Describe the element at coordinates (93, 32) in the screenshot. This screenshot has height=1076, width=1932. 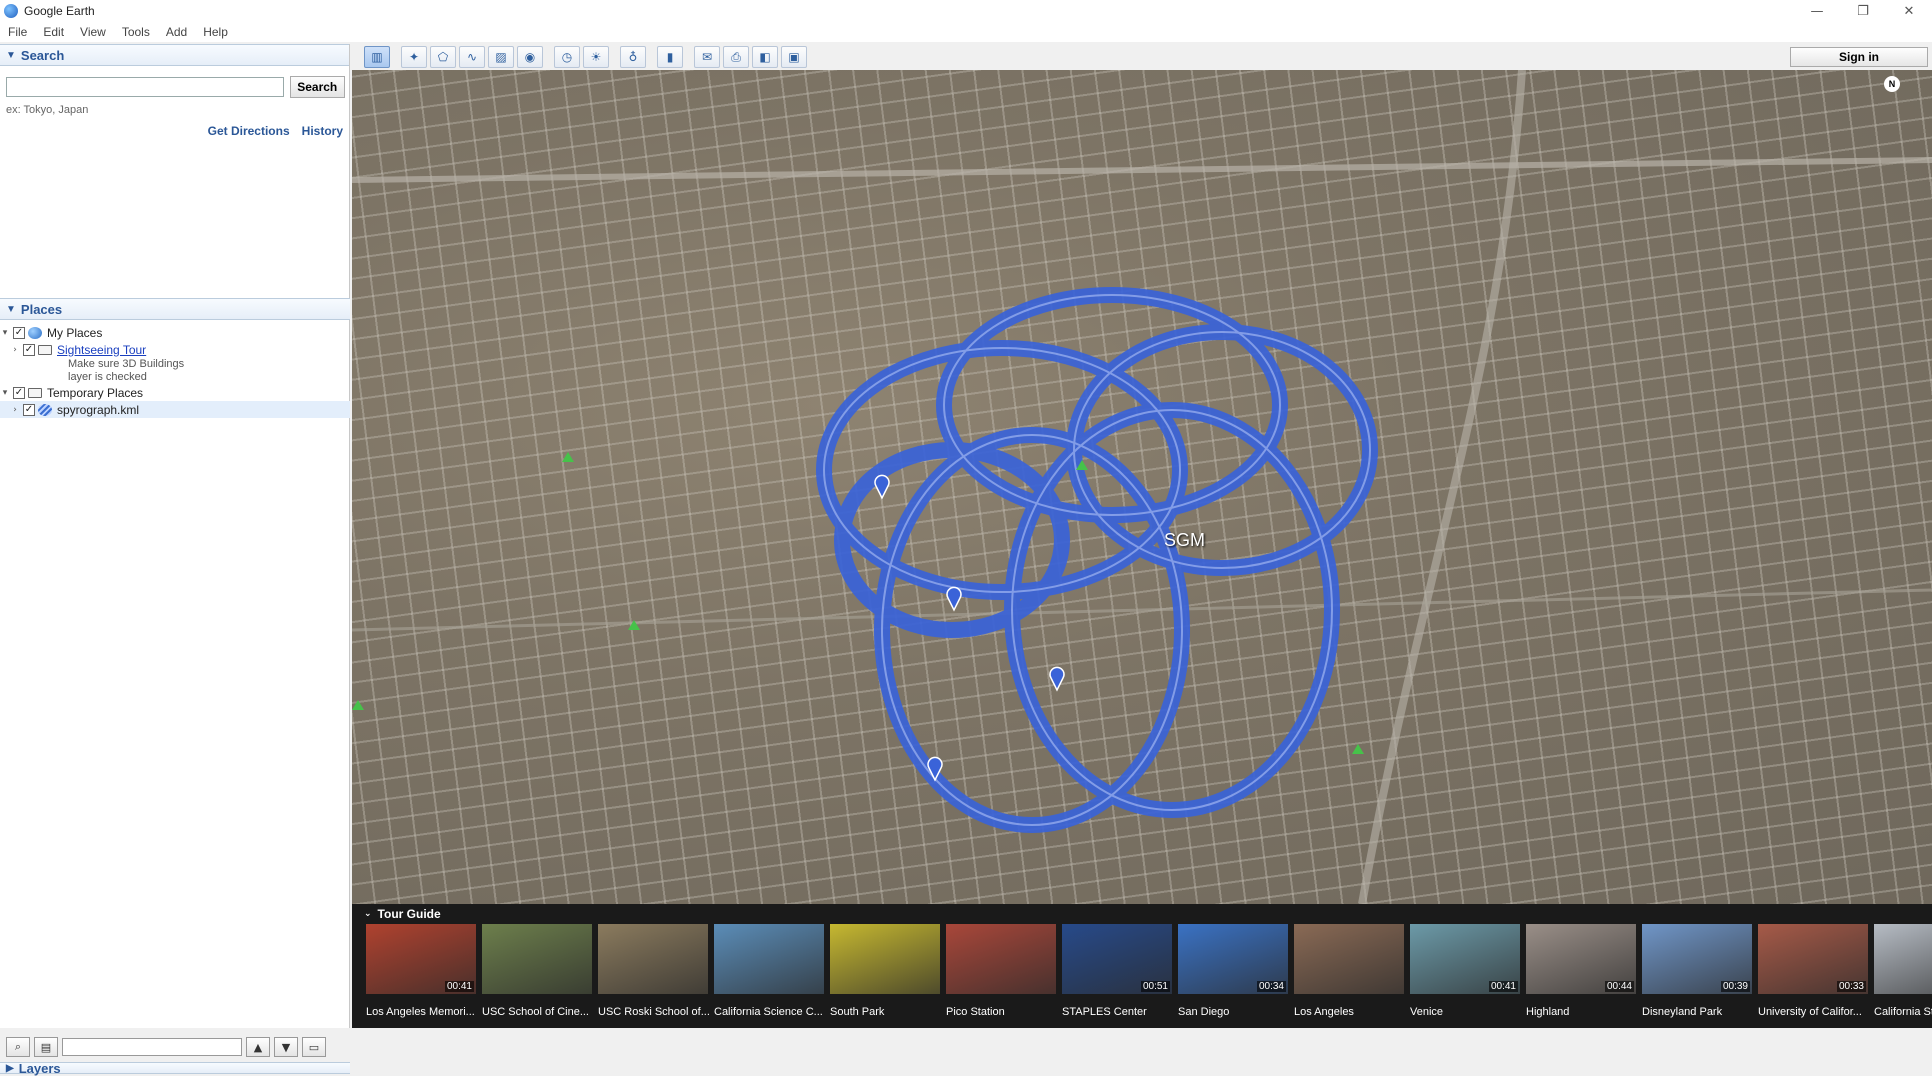
I see `menu-view: View` at that location.